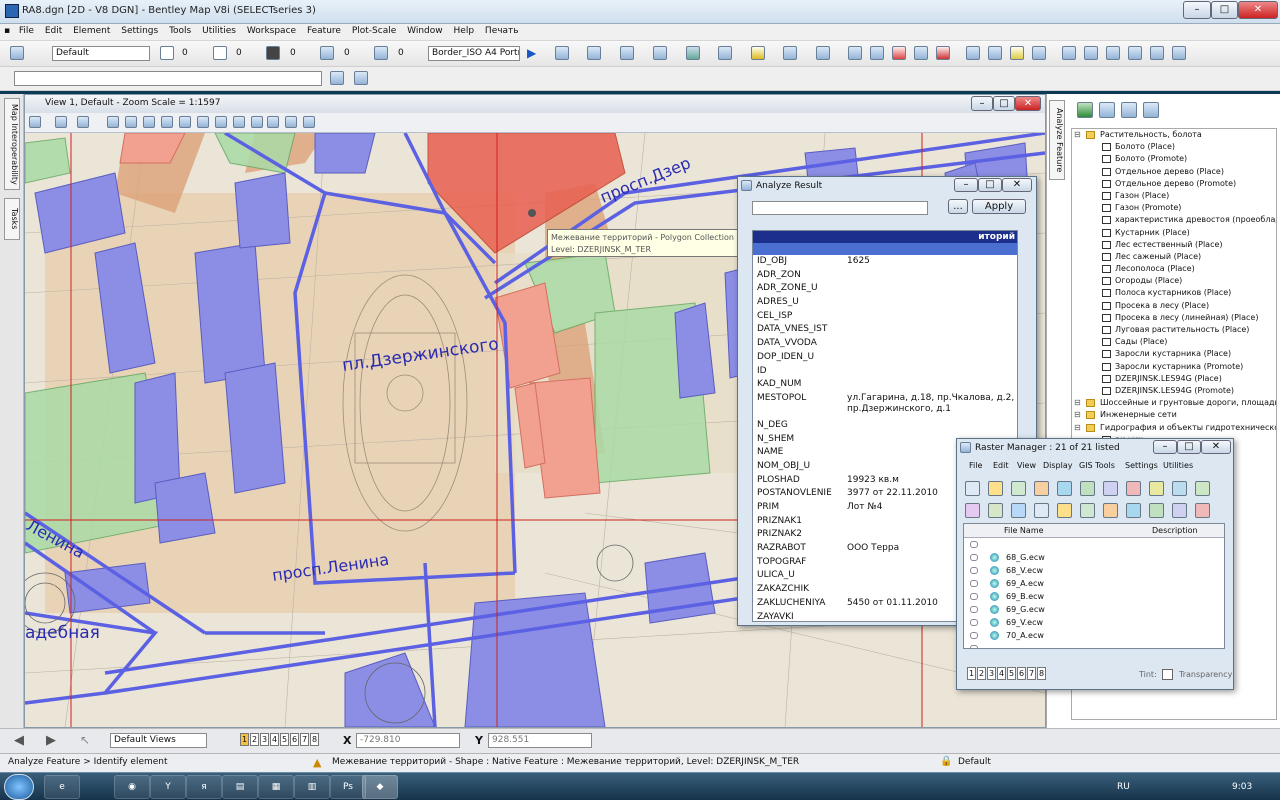  Describe the element at coordinates (284, 739) in the screenshot. I see `view-page-5: 5` at that location.